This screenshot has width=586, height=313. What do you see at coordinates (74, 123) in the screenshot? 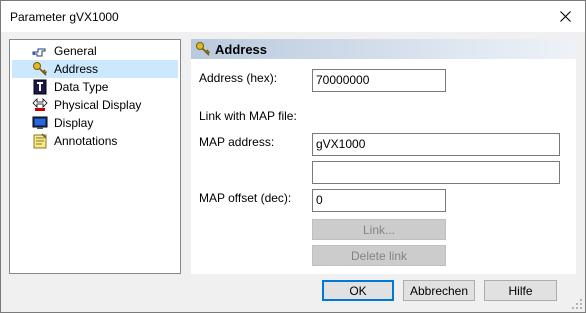
I see `tree-item-label: Display` at bounding box center [74, 123].